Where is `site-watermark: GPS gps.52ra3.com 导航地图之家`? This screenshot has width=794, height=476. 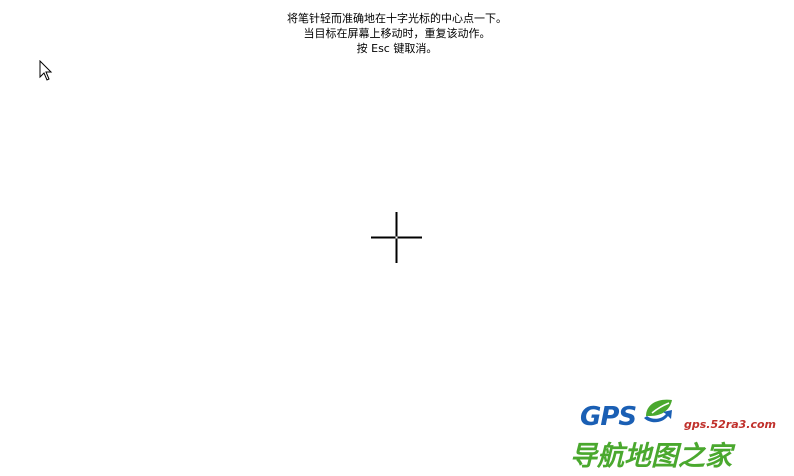 site-watermark: GPS gps.52ra3.com 导航地图之家 is located at coordinates (679, 433).